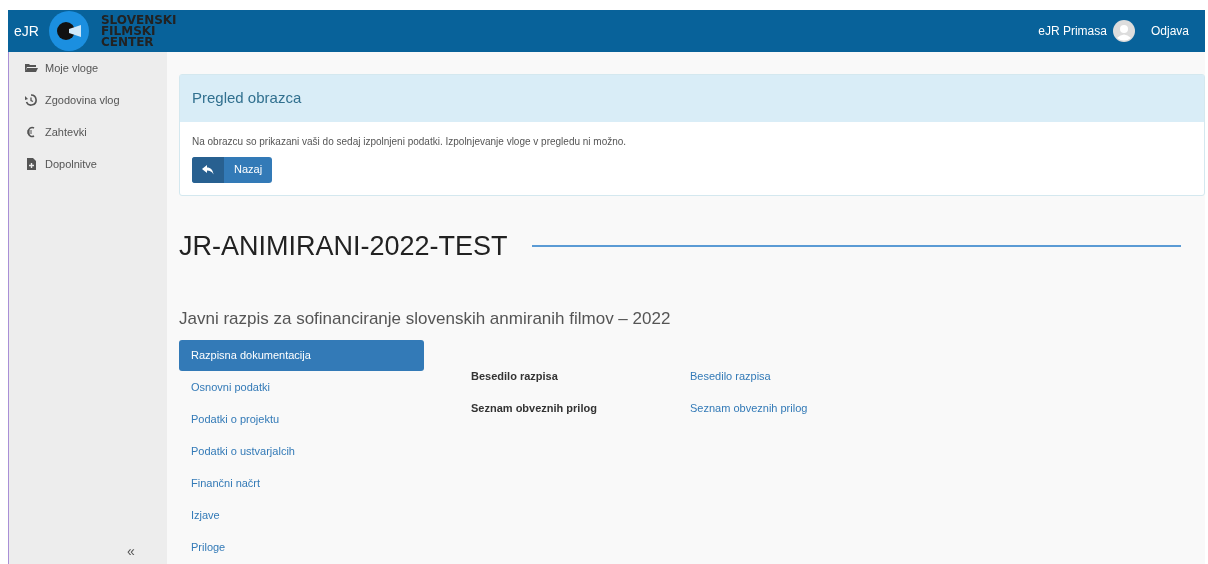 The image size is (1208, 564). What do you see at coordinates (301, 355) in the screenshot?
I see `tab: Razpisna dokumentacija` at bounding box center [301, 355].